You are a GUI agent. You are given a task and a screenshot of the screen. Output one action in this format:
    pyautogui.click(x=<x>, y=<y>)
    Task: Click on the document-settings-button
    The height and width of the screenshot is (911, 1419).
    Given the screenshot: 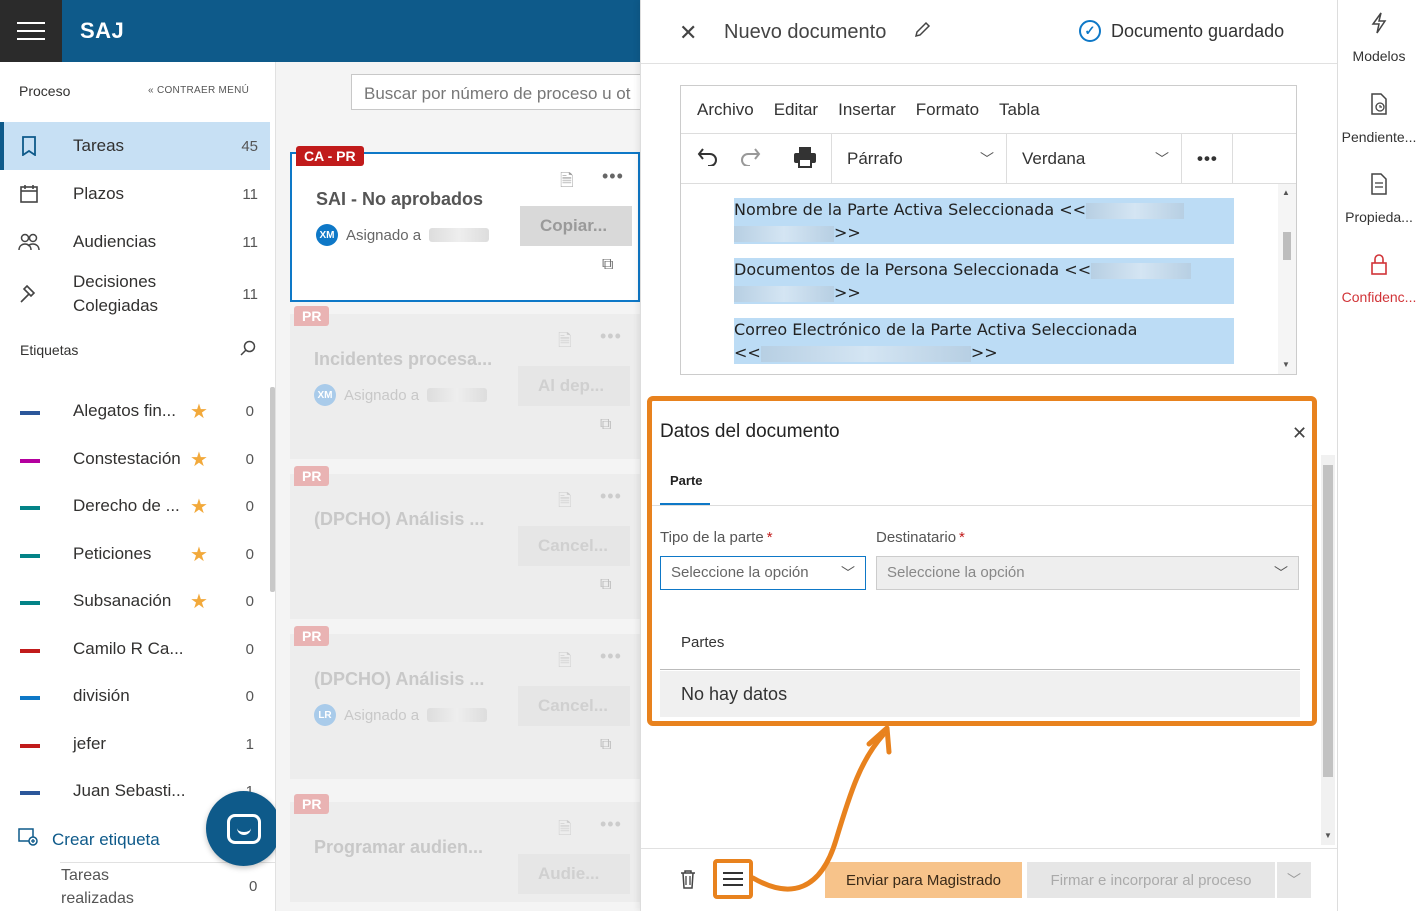 What is the action you would take?
    pyautogui.click(x=733, y=879)
    